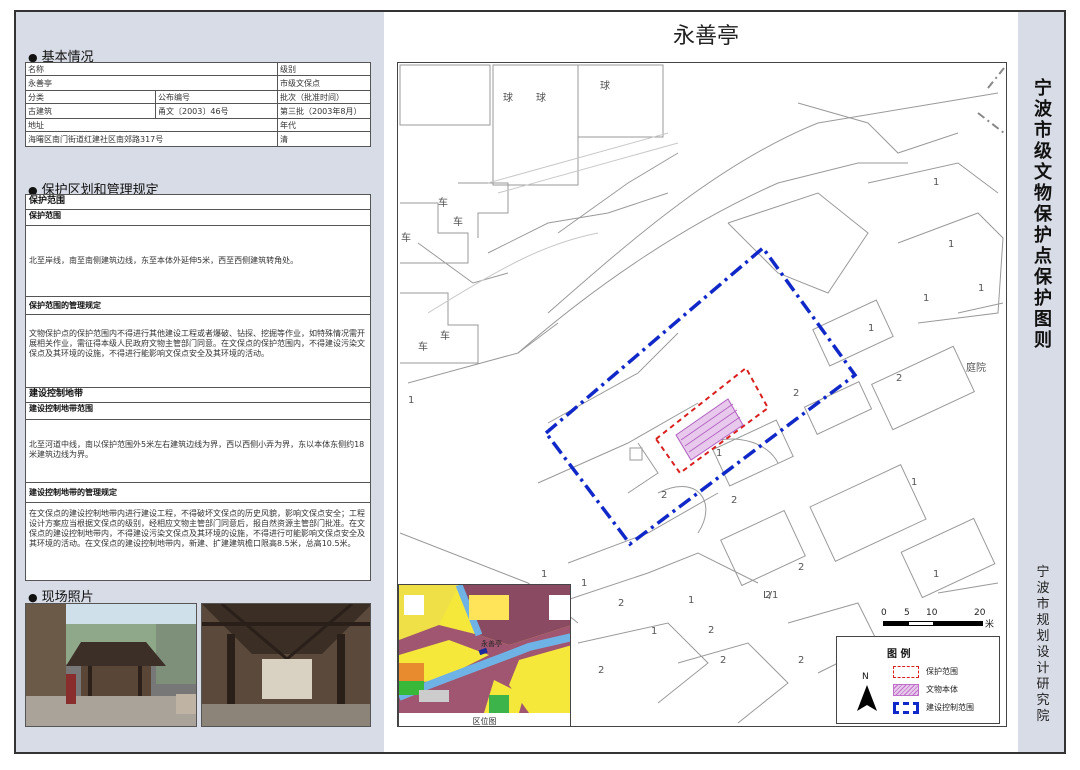 This screenshot has width=1080, height=770. Describe the element at coordinates (906, 690) in the screenshot. I see `legend-swatch-heritage` at that location.